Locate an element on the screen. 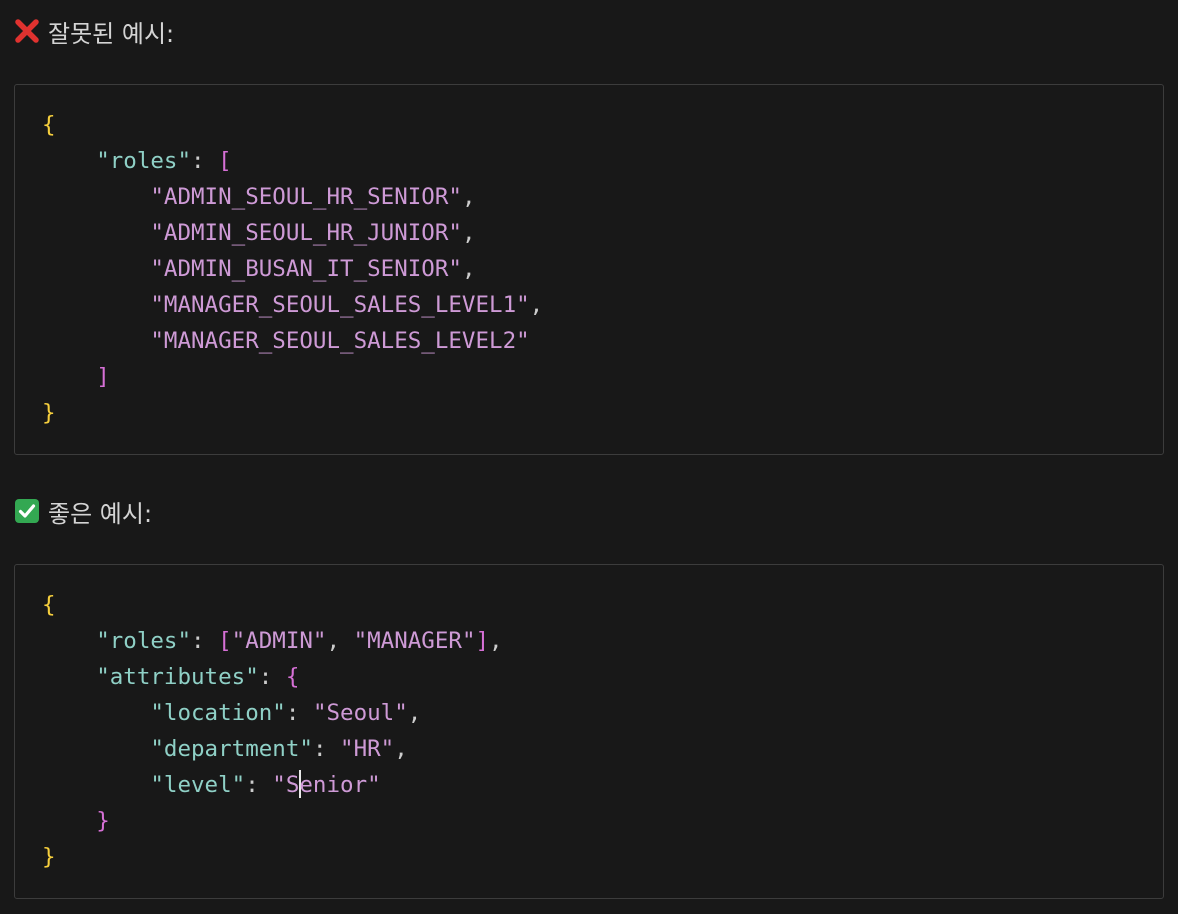 This screenshot has width=1178, height=914. code-line: "location": "Seoul", is located at coordinates (286, 713).